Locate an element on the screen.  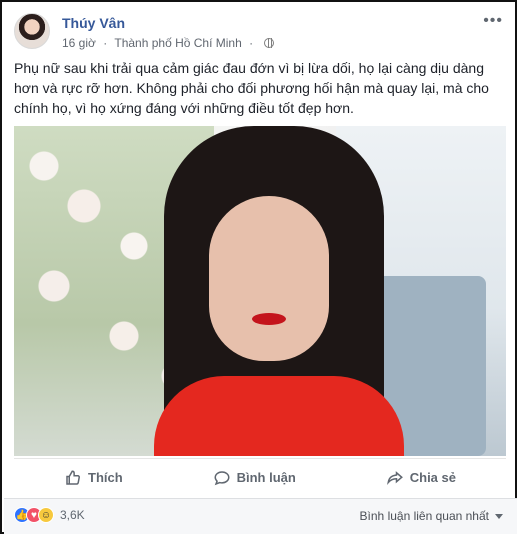
reaction-summary: 👍 ♥ ☺ 3,6K is located at coordinates (49, 515).